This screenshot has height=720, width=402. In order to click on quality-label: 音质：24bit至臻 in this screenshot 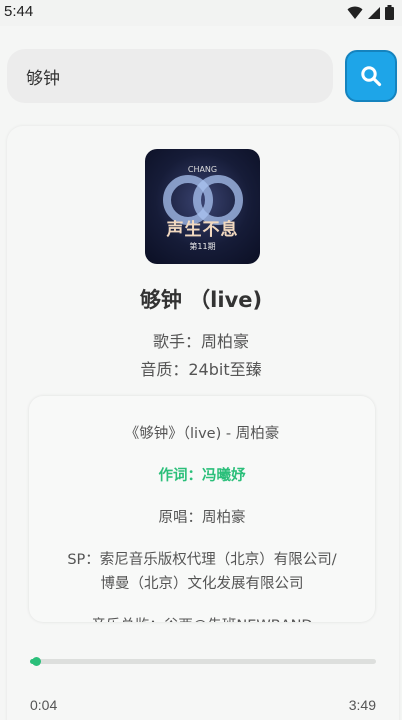, I will do `click(201, 369)`.